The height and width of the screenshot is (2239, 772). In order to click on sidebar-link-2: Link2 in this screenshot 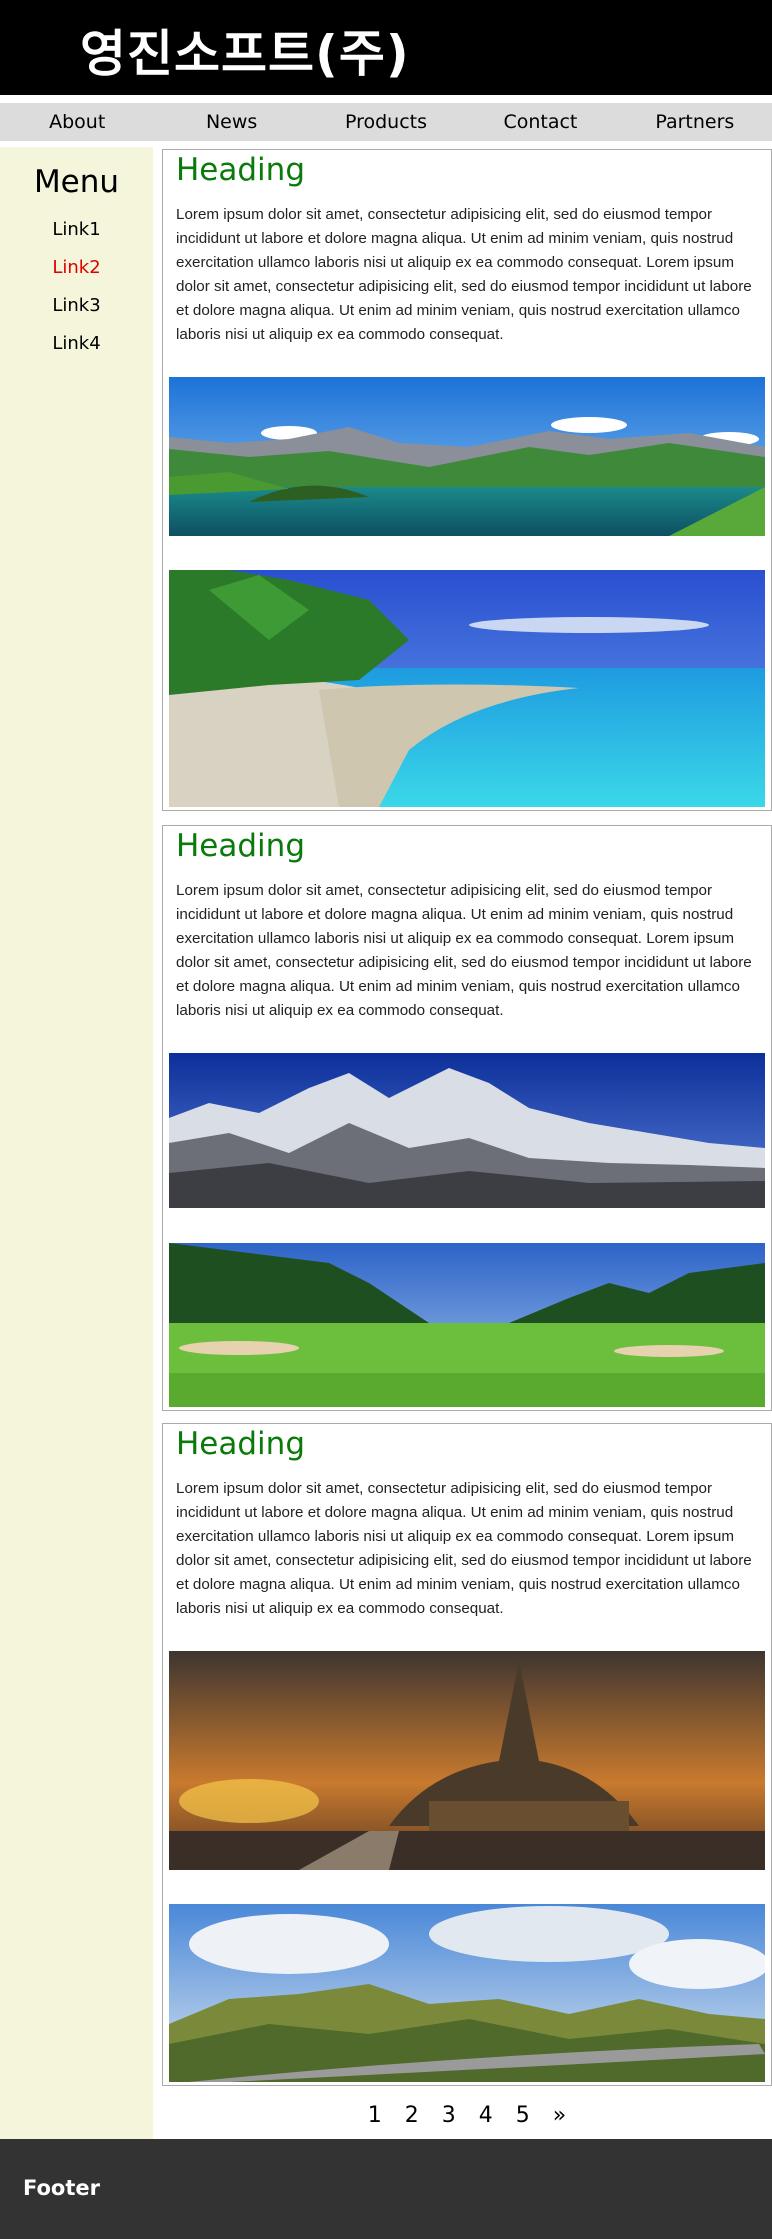, I will do `click(76, 267)`.